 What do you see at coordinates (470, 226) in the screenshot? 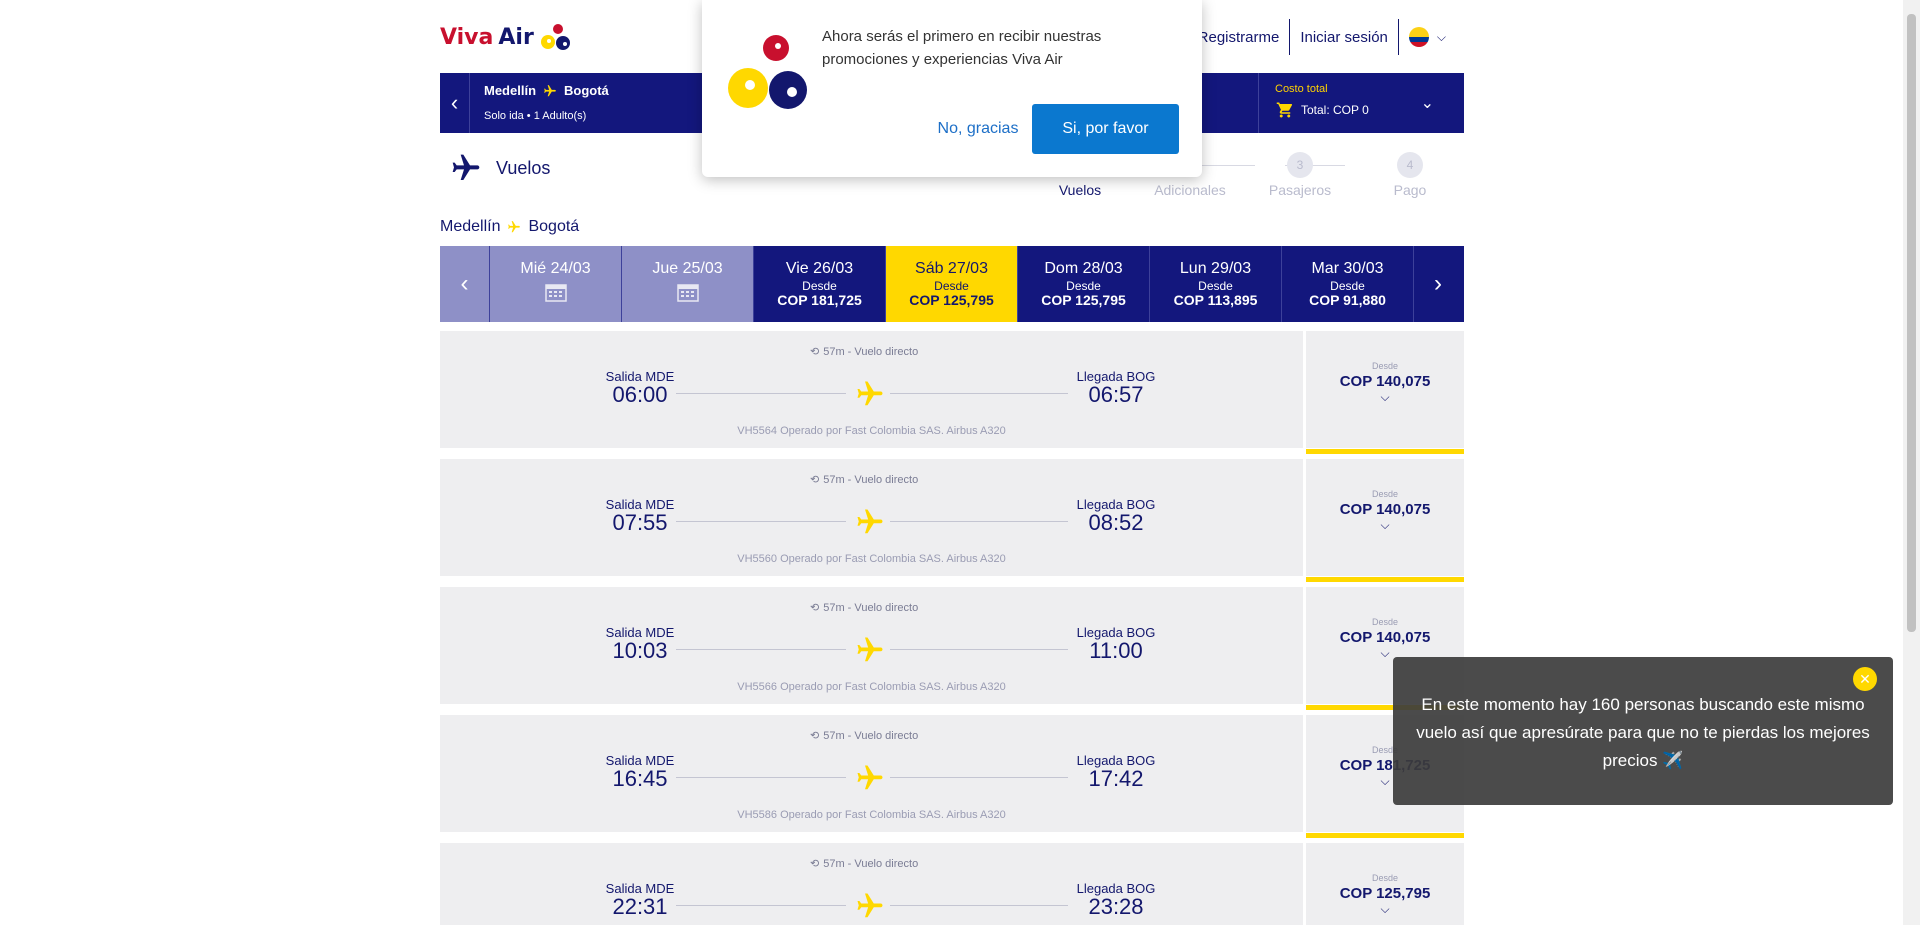
I see `route-origin: Medellín` at bounding box center [470, 226].